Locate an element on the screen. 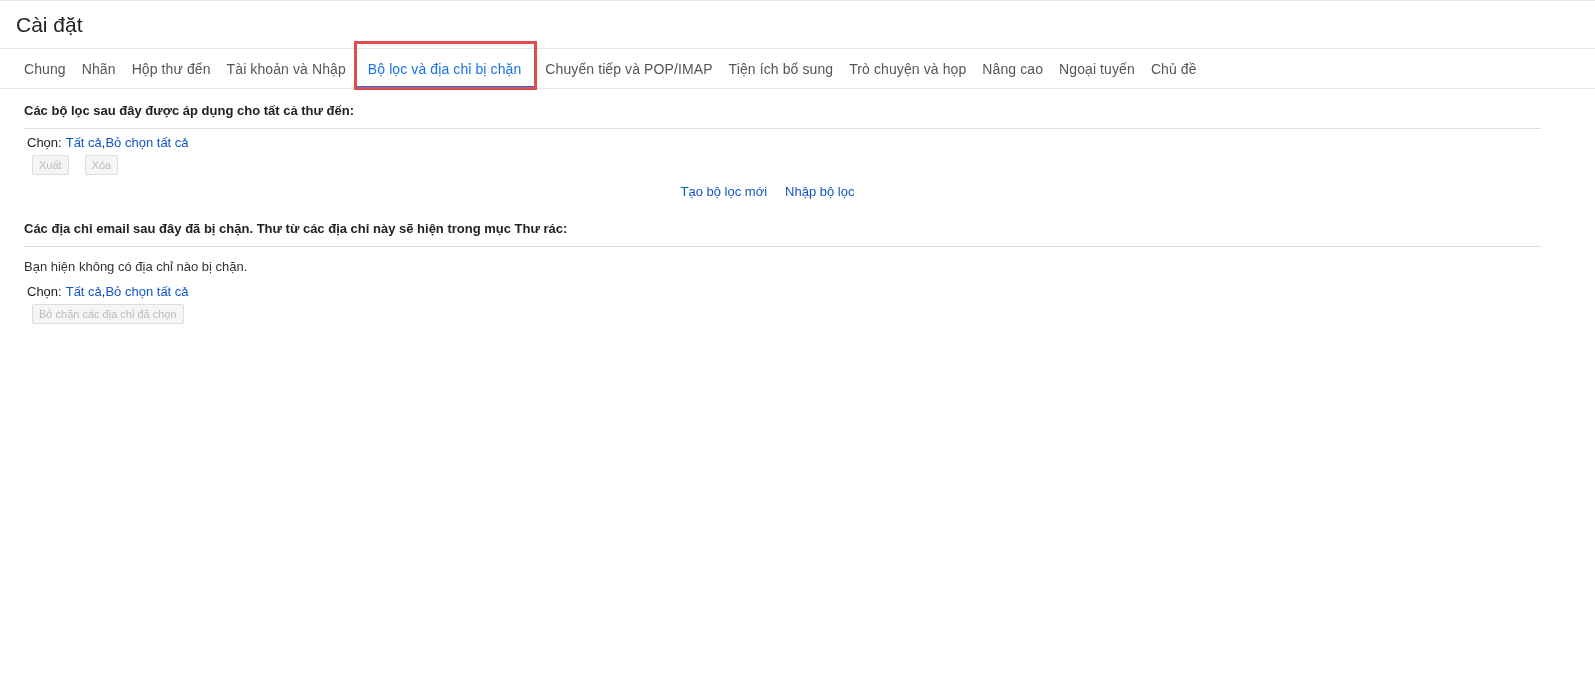 The image size is (1595, 684). settings-tab: Chủ đề is located at coordinates (1173, 68).